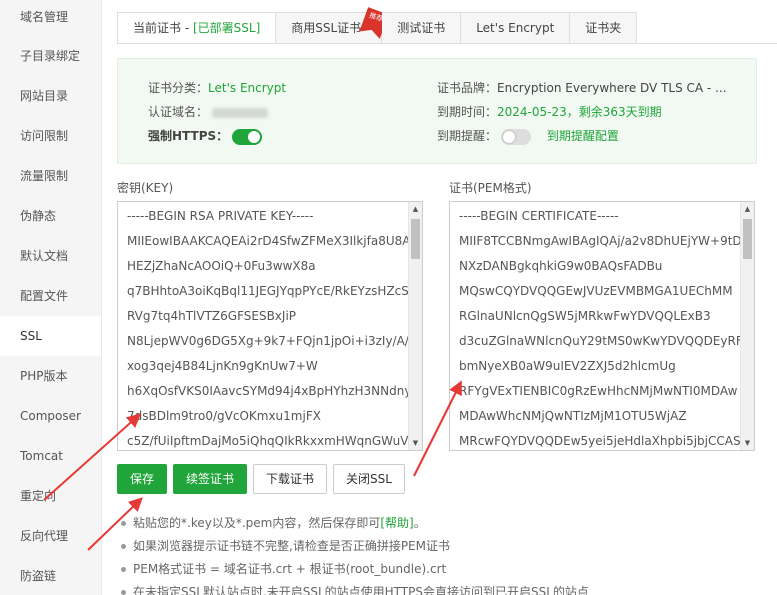 The image size is (777, 595). What do you see at coordinates (267, 341) in the screenshot?
I see `key-line: N8LjepWV0g6DG5Xg+9k7+FQjn1jpOi+i3zIy/A/` at bounding box center [267, 341].